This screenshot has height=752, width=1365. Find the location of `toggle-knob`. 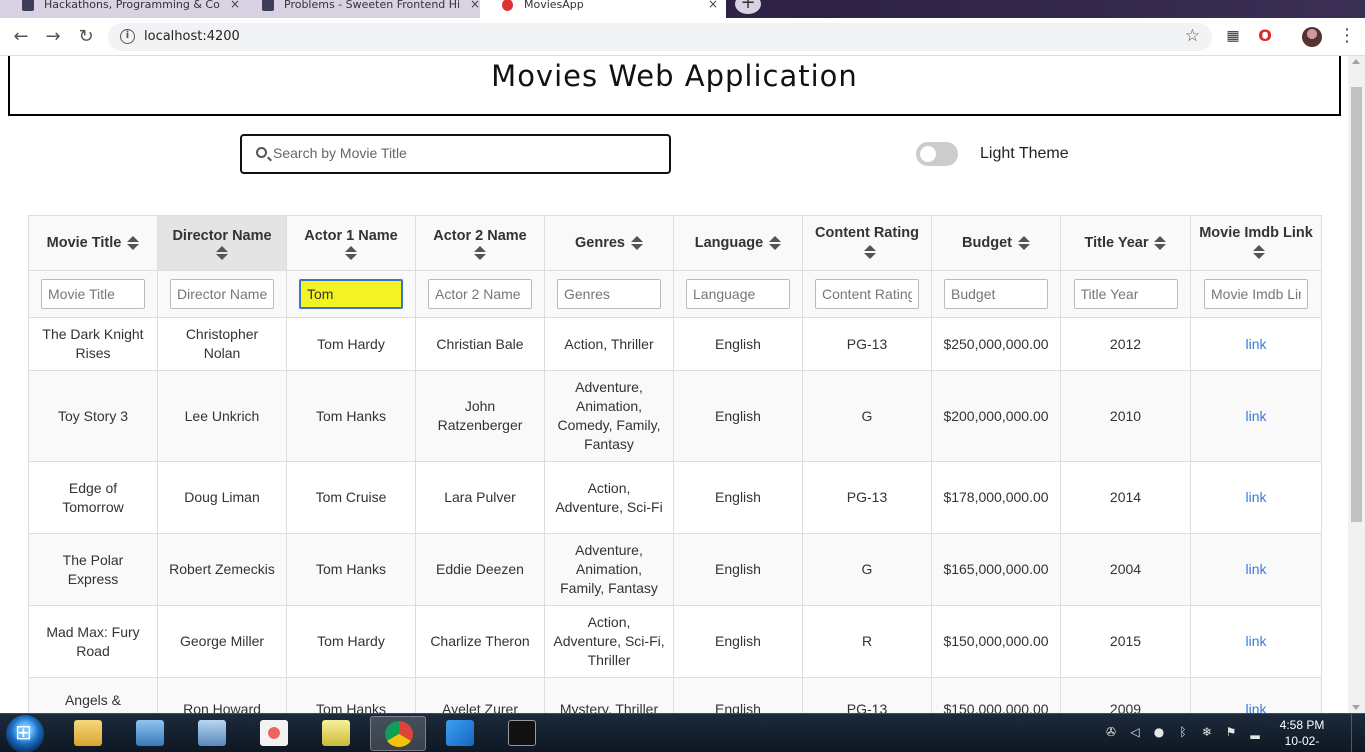

toggle-knob is located at coordinates (928, 154).